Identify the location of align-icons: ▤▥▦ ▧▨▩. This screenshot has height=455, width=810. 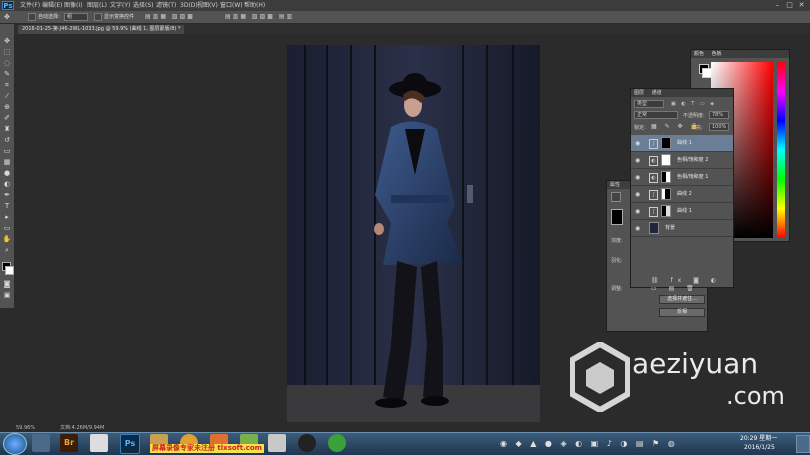
(180, 17).